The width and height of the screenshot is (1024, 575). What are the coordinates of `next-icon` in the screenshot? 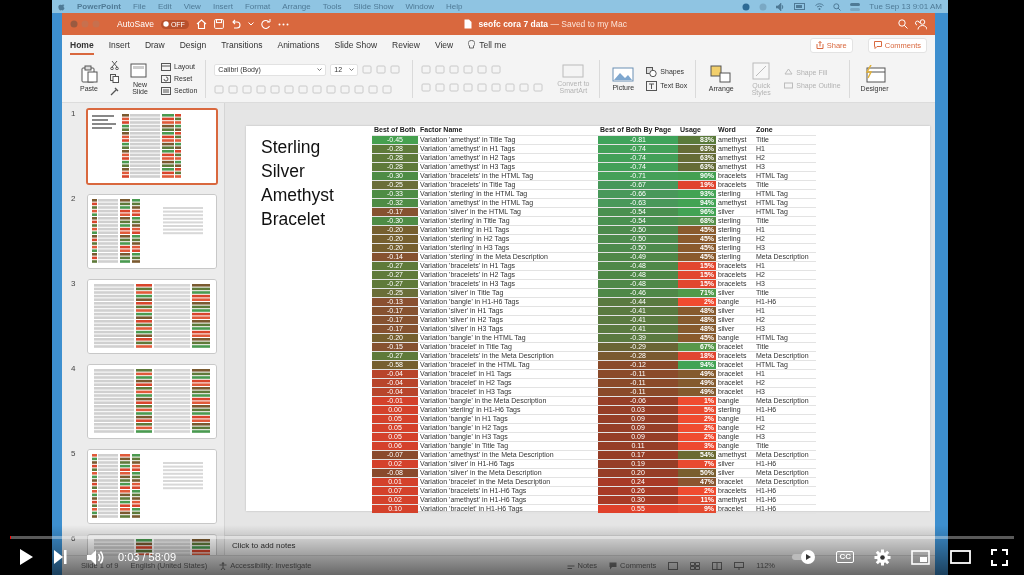 It's located at (60, 557).